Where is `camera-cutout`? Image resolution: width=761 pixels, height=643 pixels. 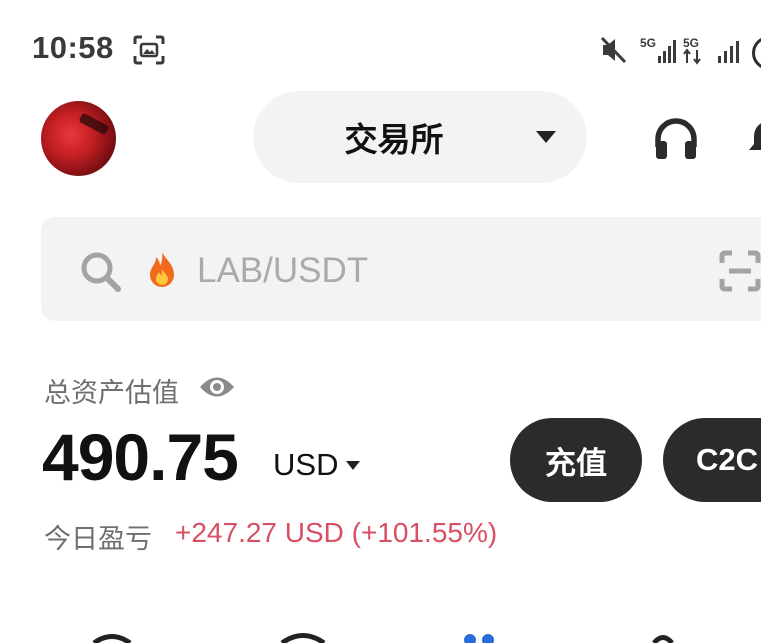
camera-cutout is located at coordinates (756, 53).